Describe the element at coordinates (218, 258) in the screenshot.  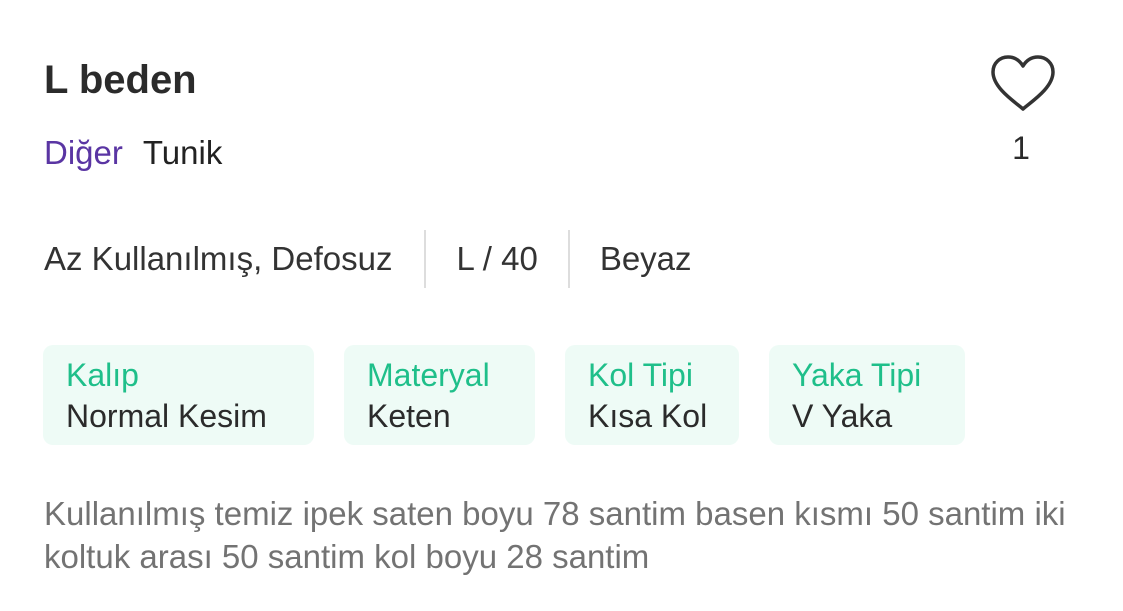
I see `condition-text: Az Kullanılmış, Defosuz` at that location.